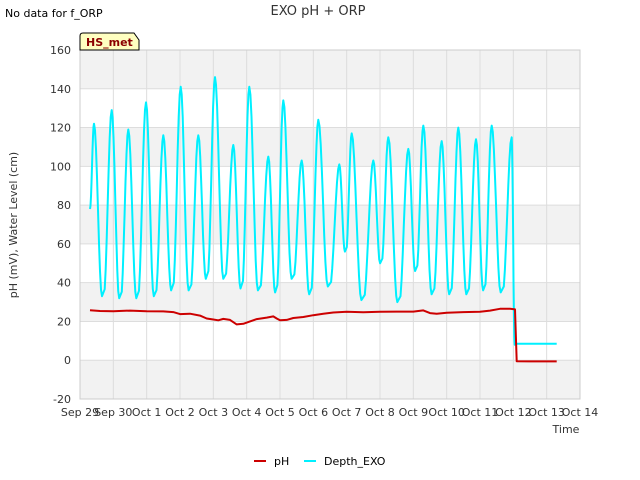 The height and width of the screenshot is (480, 640). I want to click on x-tick-label: Oct 2, so click(180, 412).